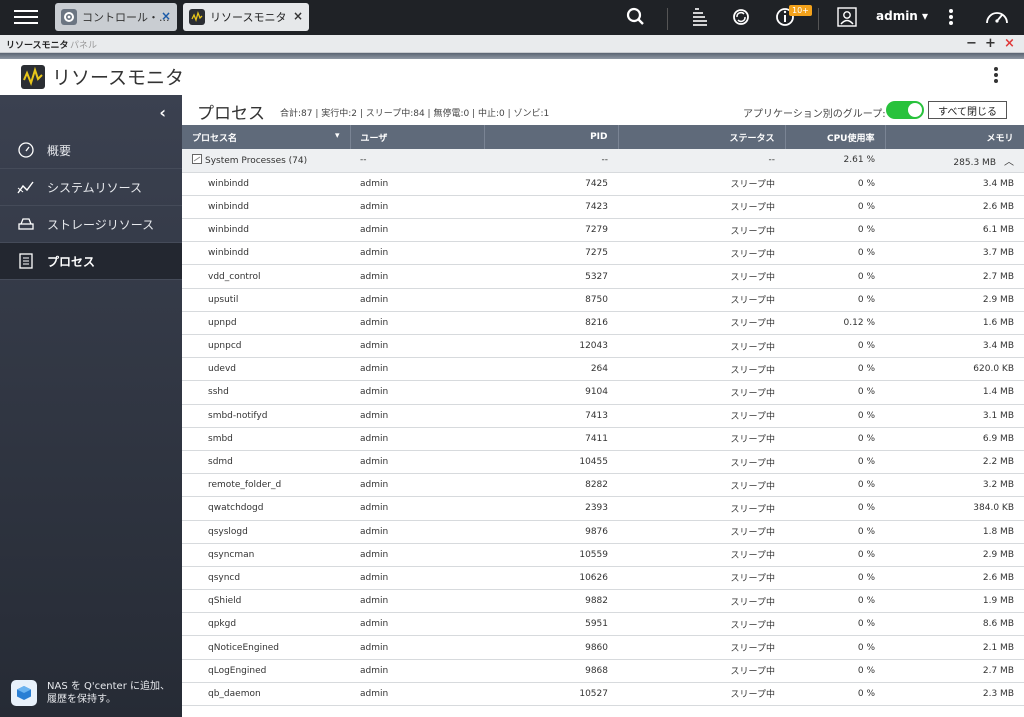  What do you see at coordinates (162, 112) in the screenshot?
I see `collapse-sidebar-icon: ‹` at bounding box center [162, 112].